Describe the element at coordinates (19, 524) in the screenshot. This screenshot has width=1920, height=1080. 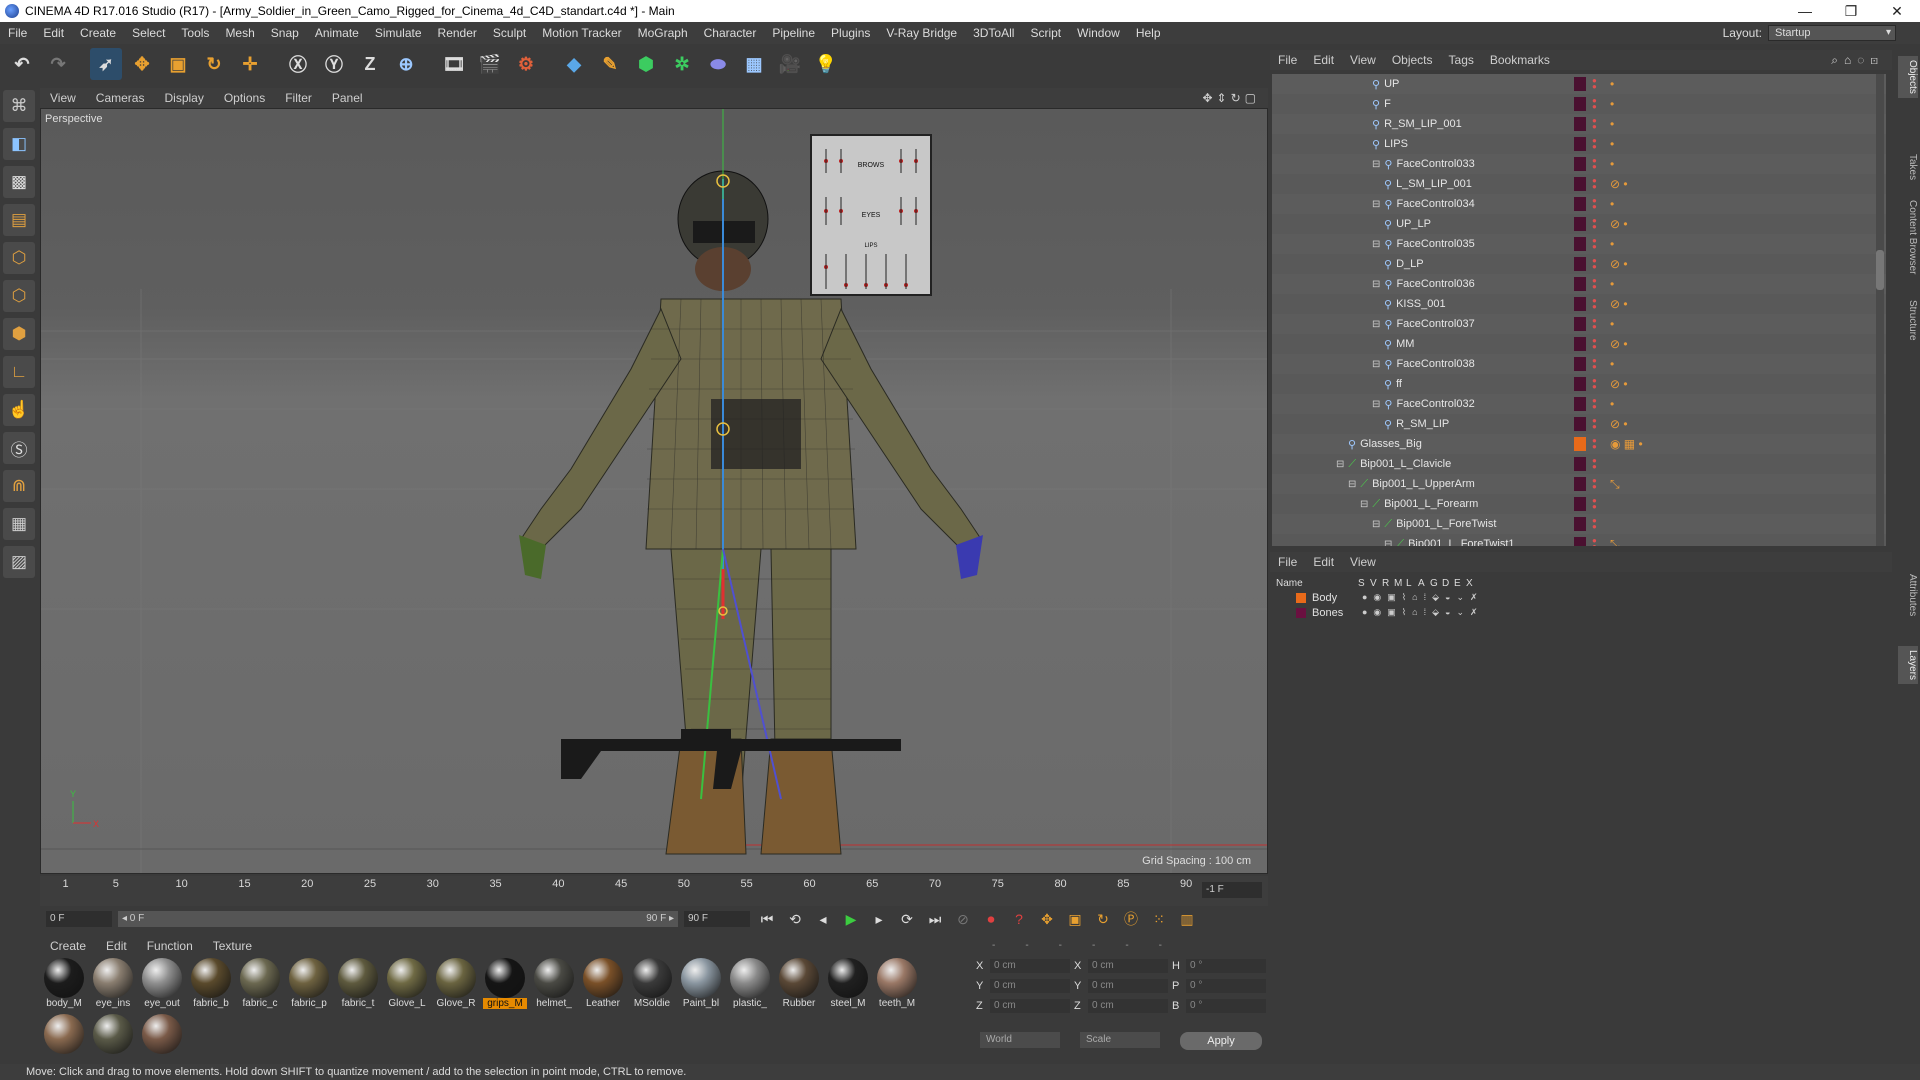
I see `workplane-lock-icon: ▦` at that location.